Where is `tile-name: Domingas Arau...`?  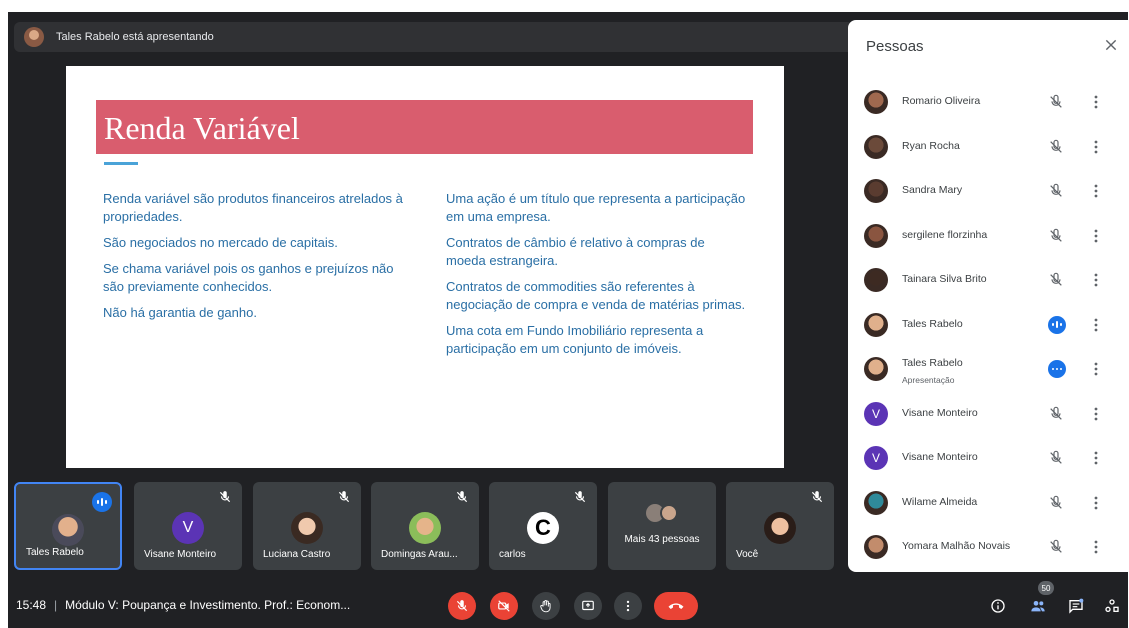 tile-name: Domingas Arau... is located at coordinates (419, 554).